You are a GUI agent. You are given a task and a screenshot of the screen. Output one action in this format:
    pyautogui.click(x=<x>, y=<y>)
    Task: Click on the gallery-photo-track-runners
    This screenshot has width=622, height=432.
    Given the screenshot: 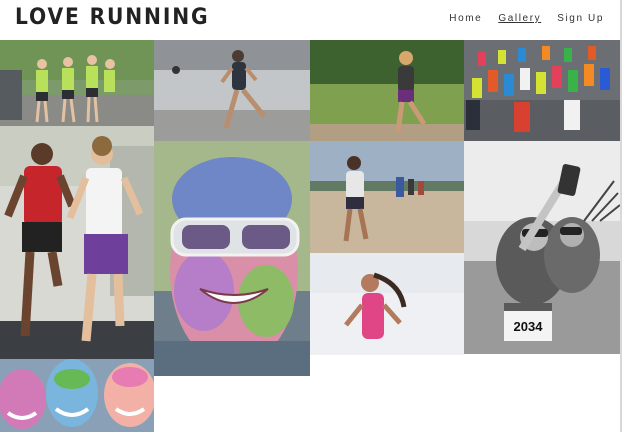 What is the action you would take?
    pyautogui.click(x=77, y=242)
    